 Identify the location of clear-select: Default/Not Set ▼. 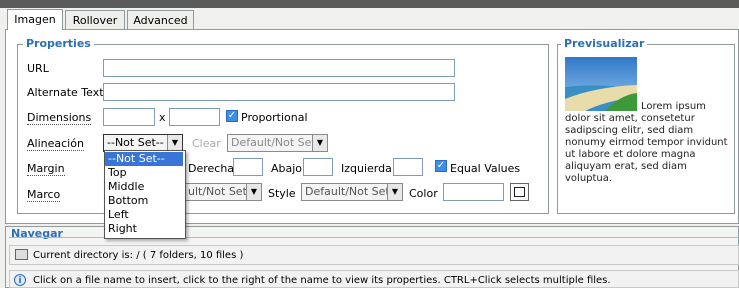
(277, 143).